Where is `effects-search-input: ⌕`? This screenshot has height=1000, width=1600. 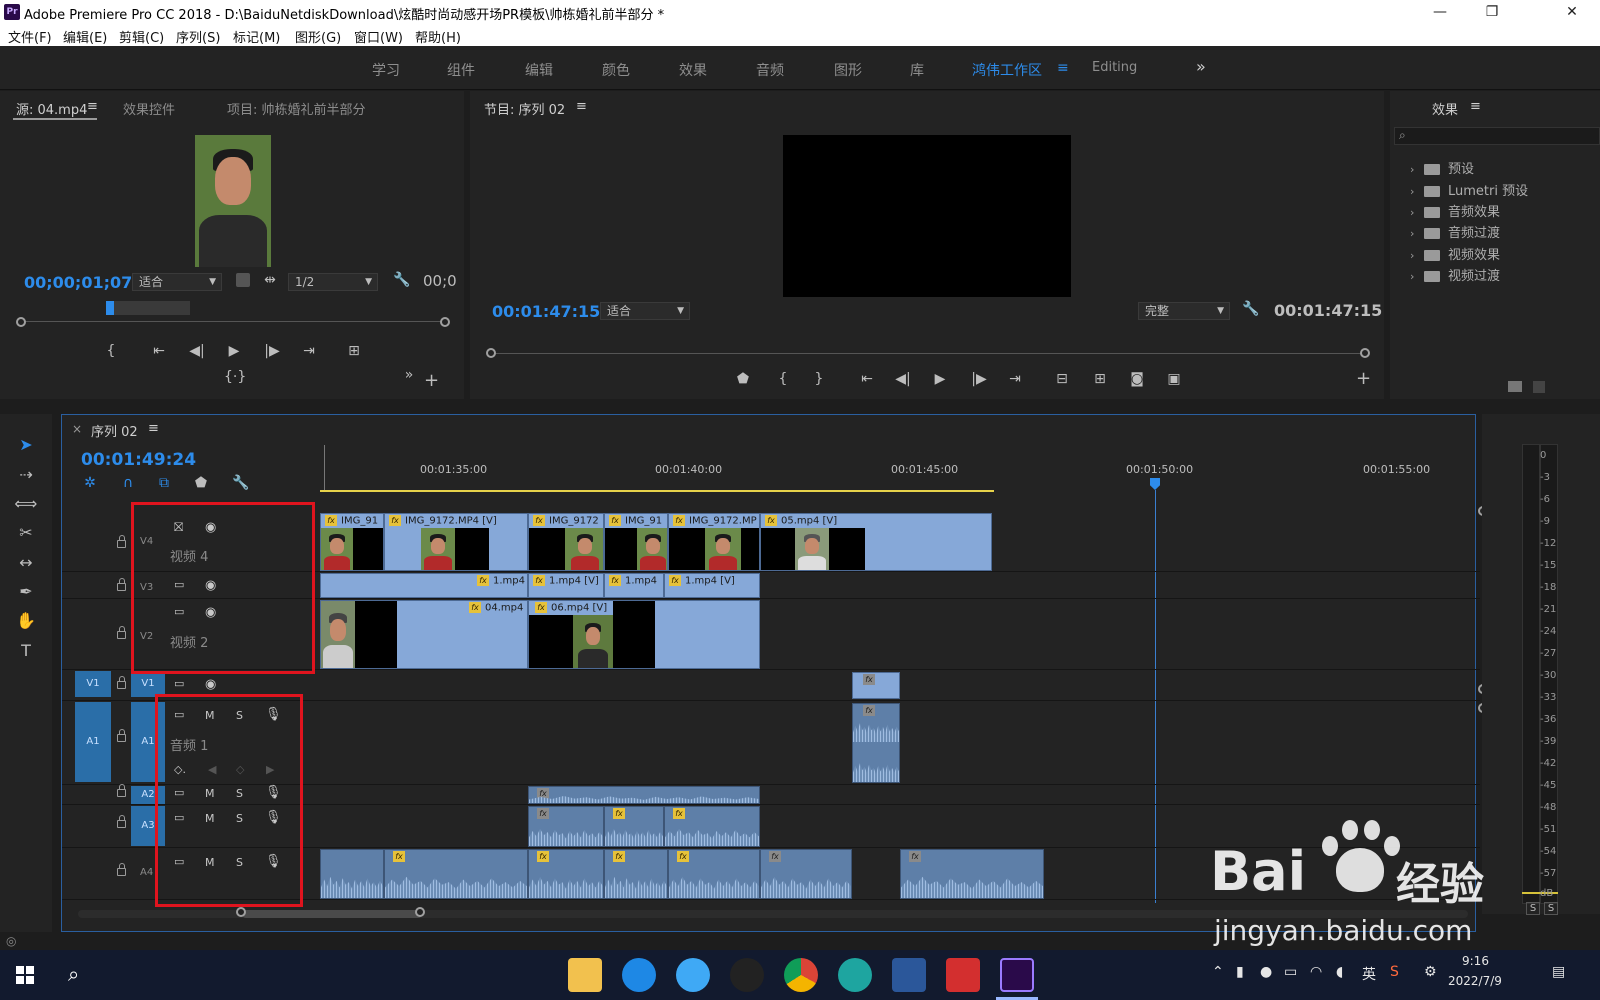 effects-search-input: ⌕ is located at coordinates (1497, 136).